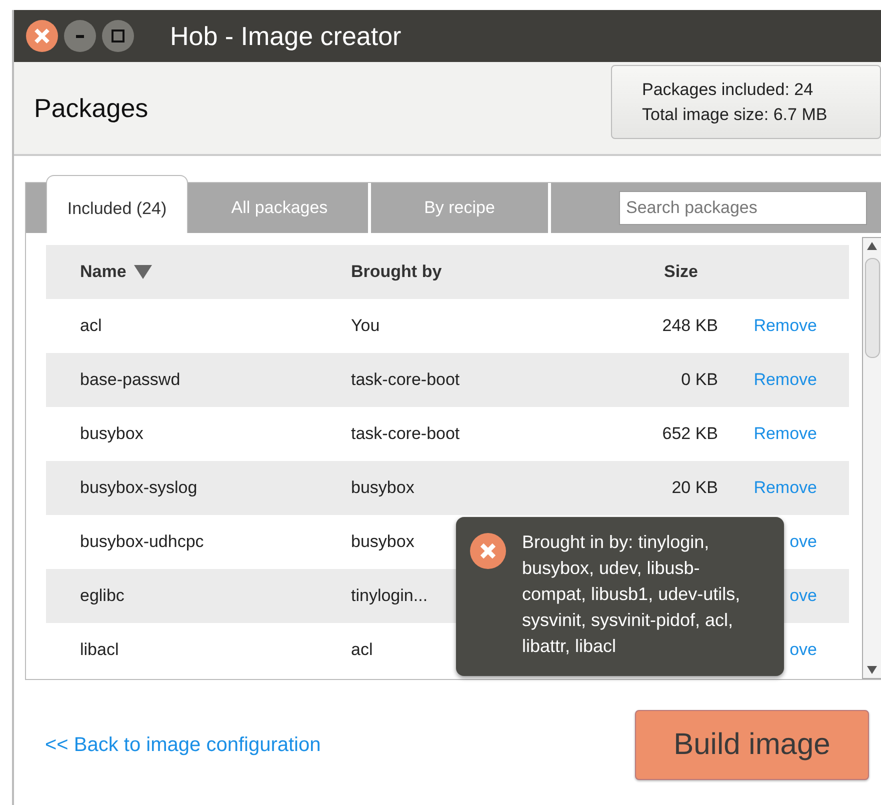 This screenshot has width=881, height=805. I want to click on tooltip-text: Brought in by: tinylogin, busybox, udev, libusb-compat, libusb1, udev-utils, sysvinit, sysvinit-pidof, acl, libattr, libacl, so click(632, 594).